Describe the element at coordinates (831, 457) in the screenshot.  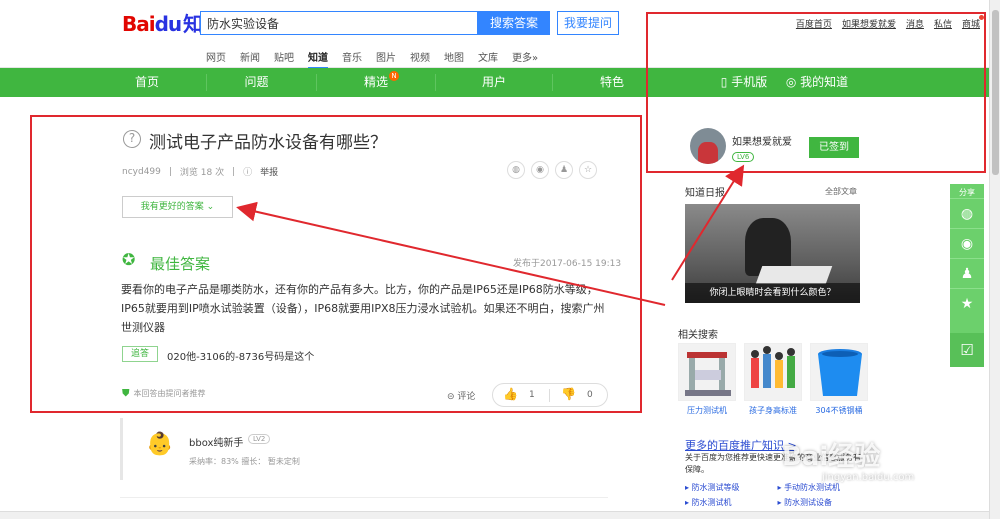
I see `watermark-logo: Bai经验` at that location.